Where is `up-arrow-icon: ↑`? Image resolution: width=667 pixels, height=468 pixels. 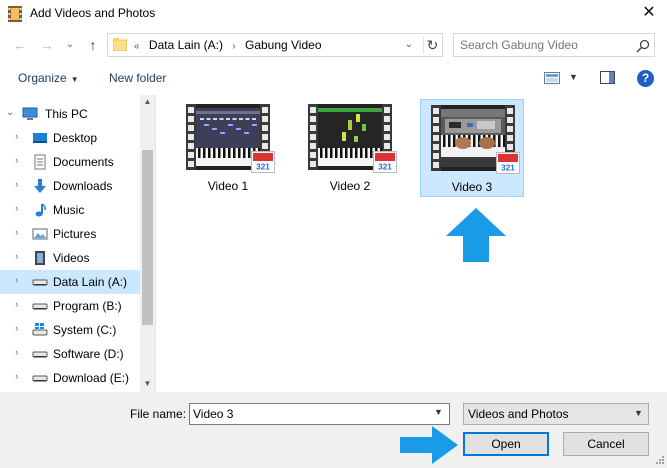 up-arrow-icon: ↑ is located at coordinates (93, 45).